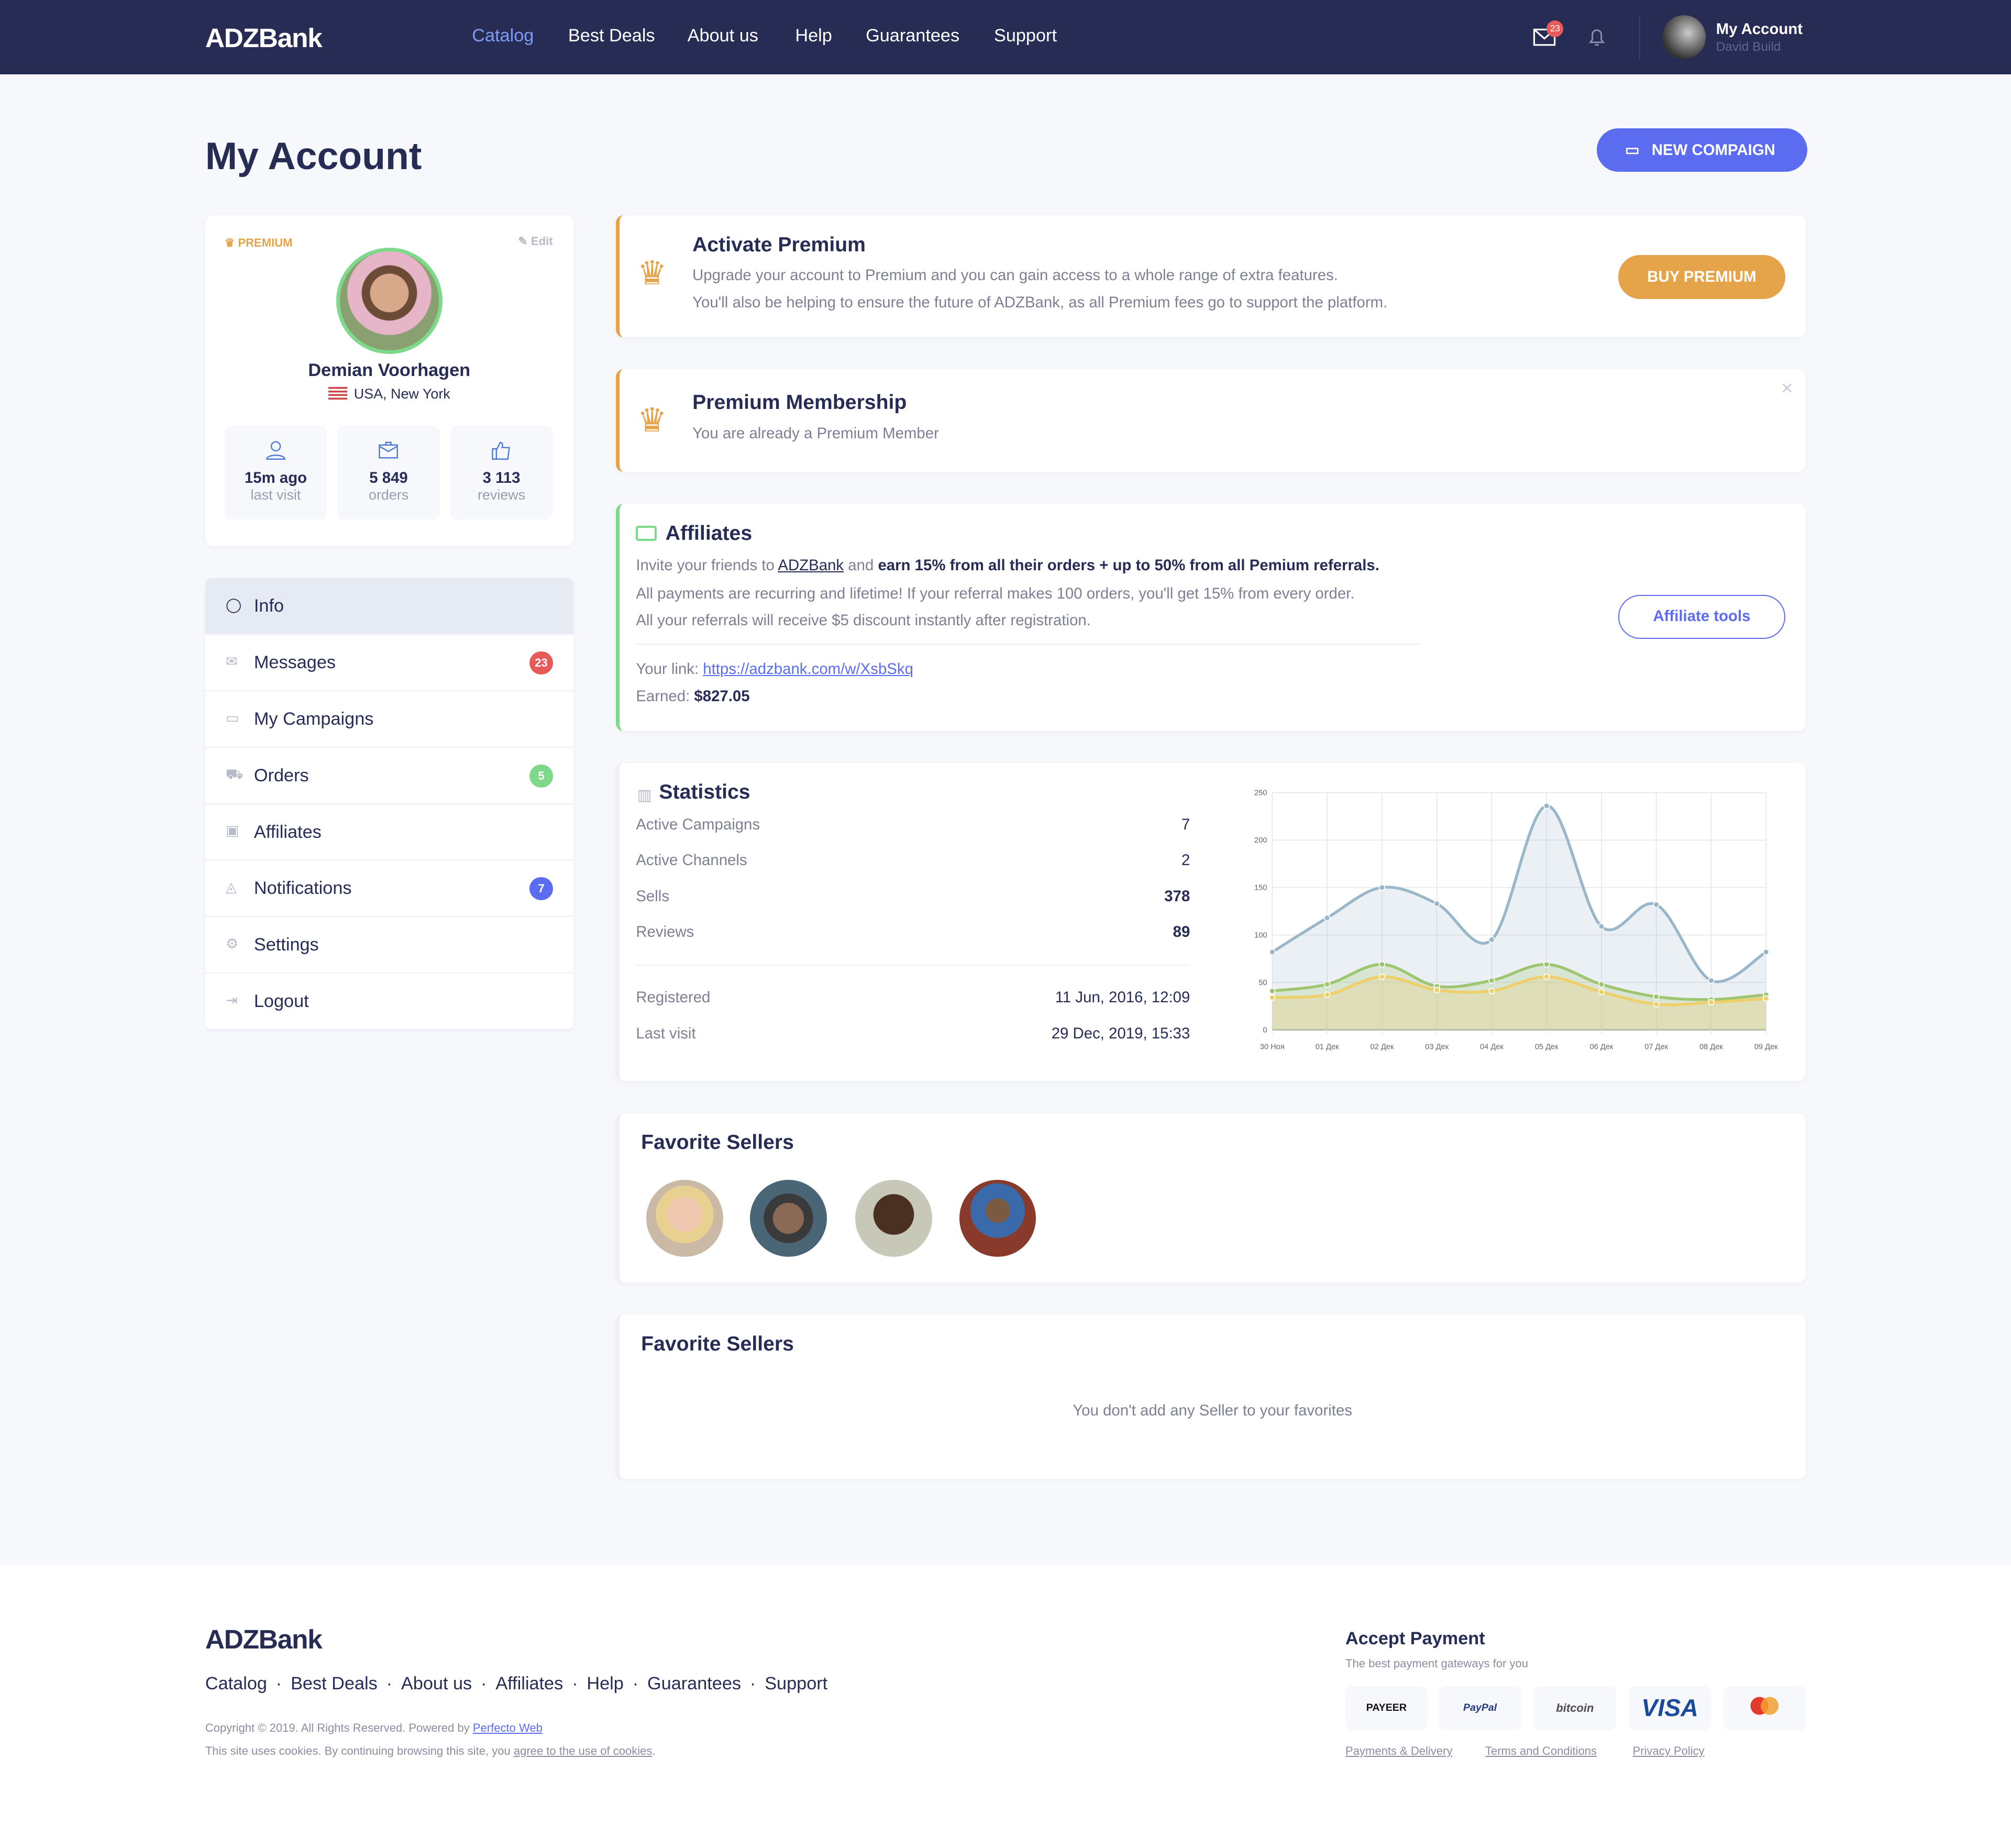 The width and height of the screenshot is (2011, 1848). Describe the element at coordinates (1575, 1708) in the screenshot. I see `bitcoin-logo: bitcoin` at that location.